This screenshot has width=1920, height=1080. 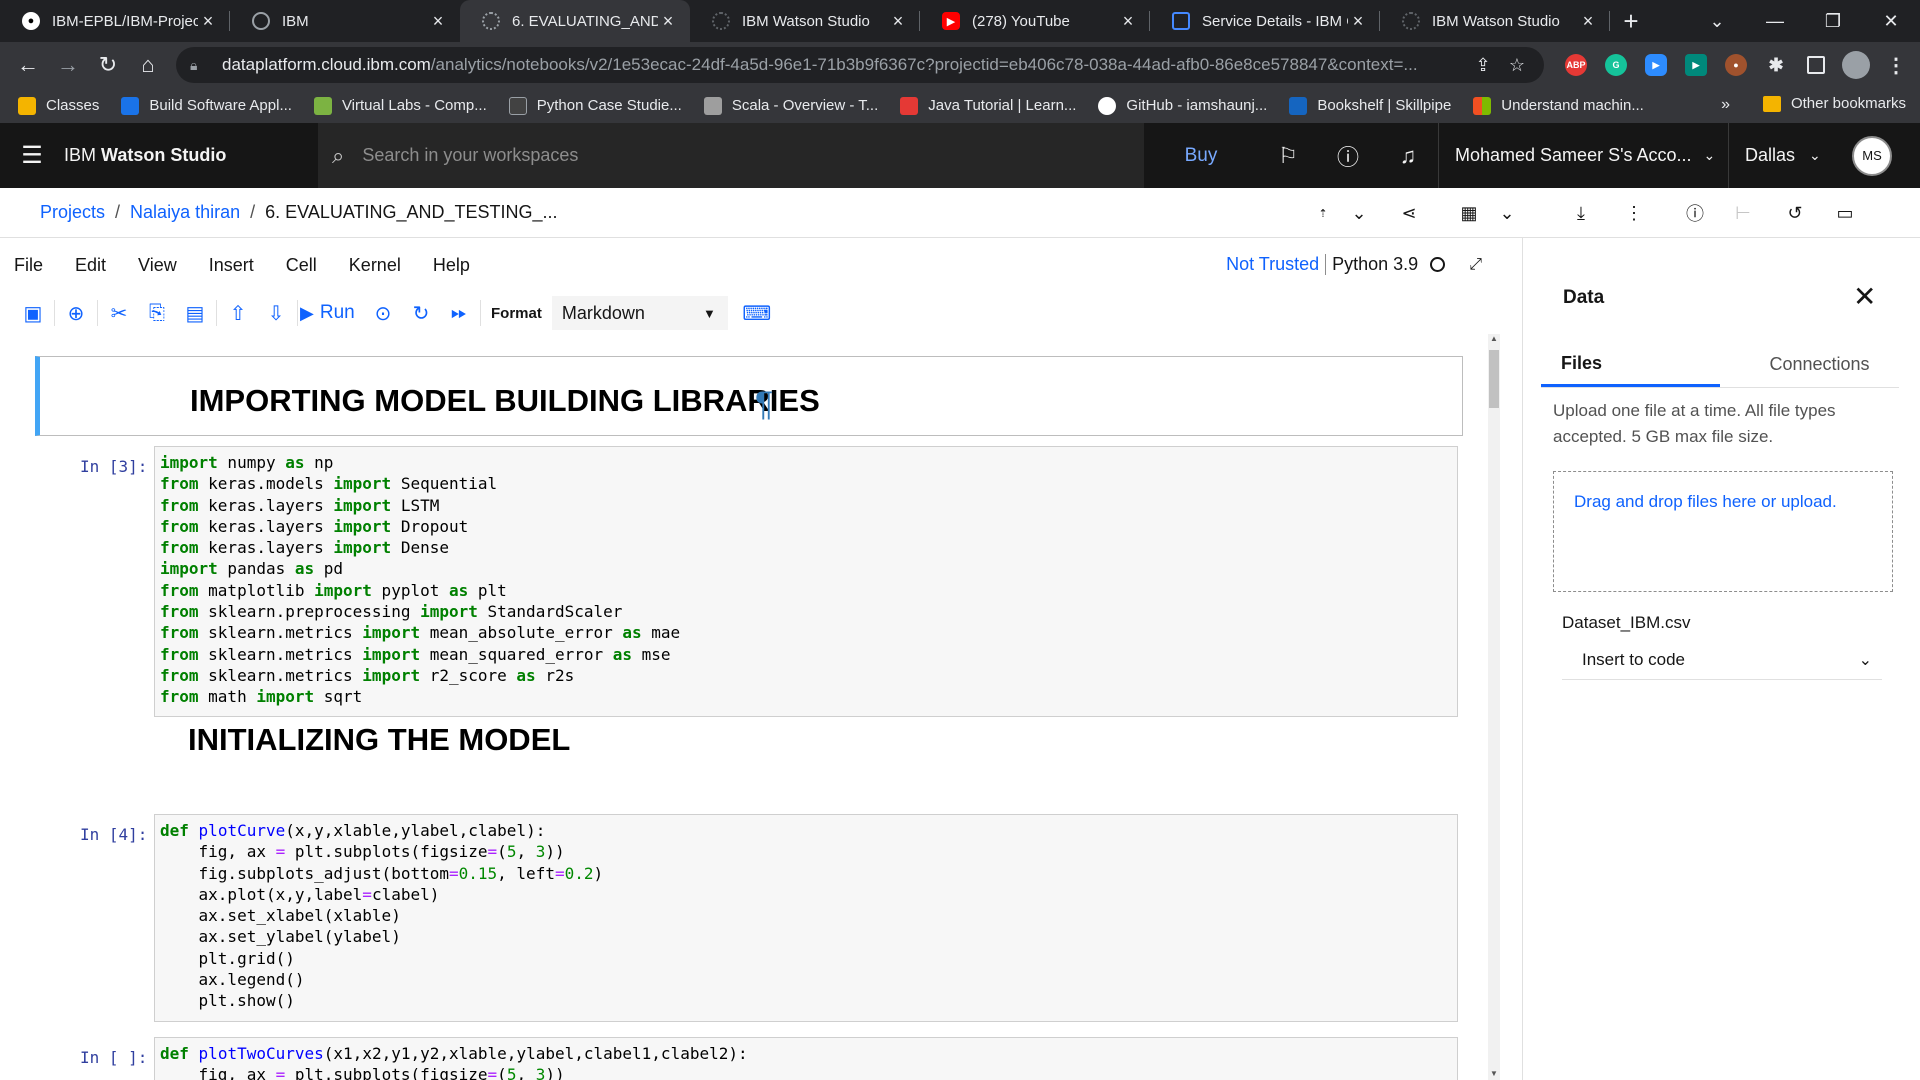 I want to click on tab-files: Files, so click(x=1630, y=364).